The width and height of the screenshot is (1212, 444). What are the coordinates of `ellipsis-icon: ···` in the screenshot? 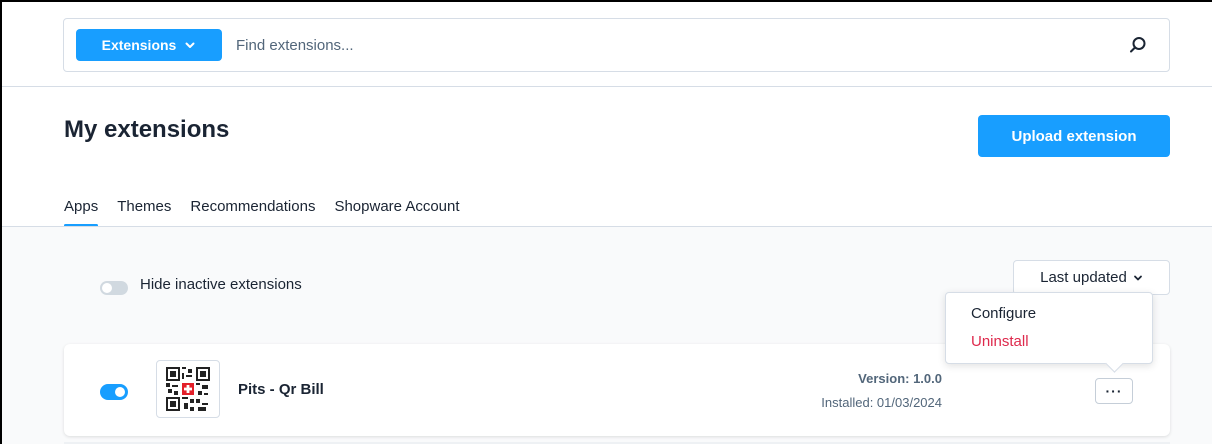 It's located at (1114, 391).